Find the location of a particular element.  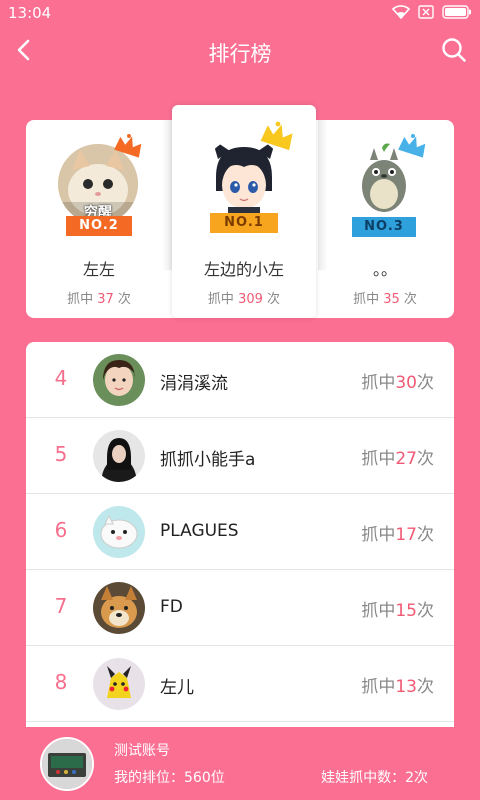

rank-count: 抓中27次 is located at coordinates (397, 456).